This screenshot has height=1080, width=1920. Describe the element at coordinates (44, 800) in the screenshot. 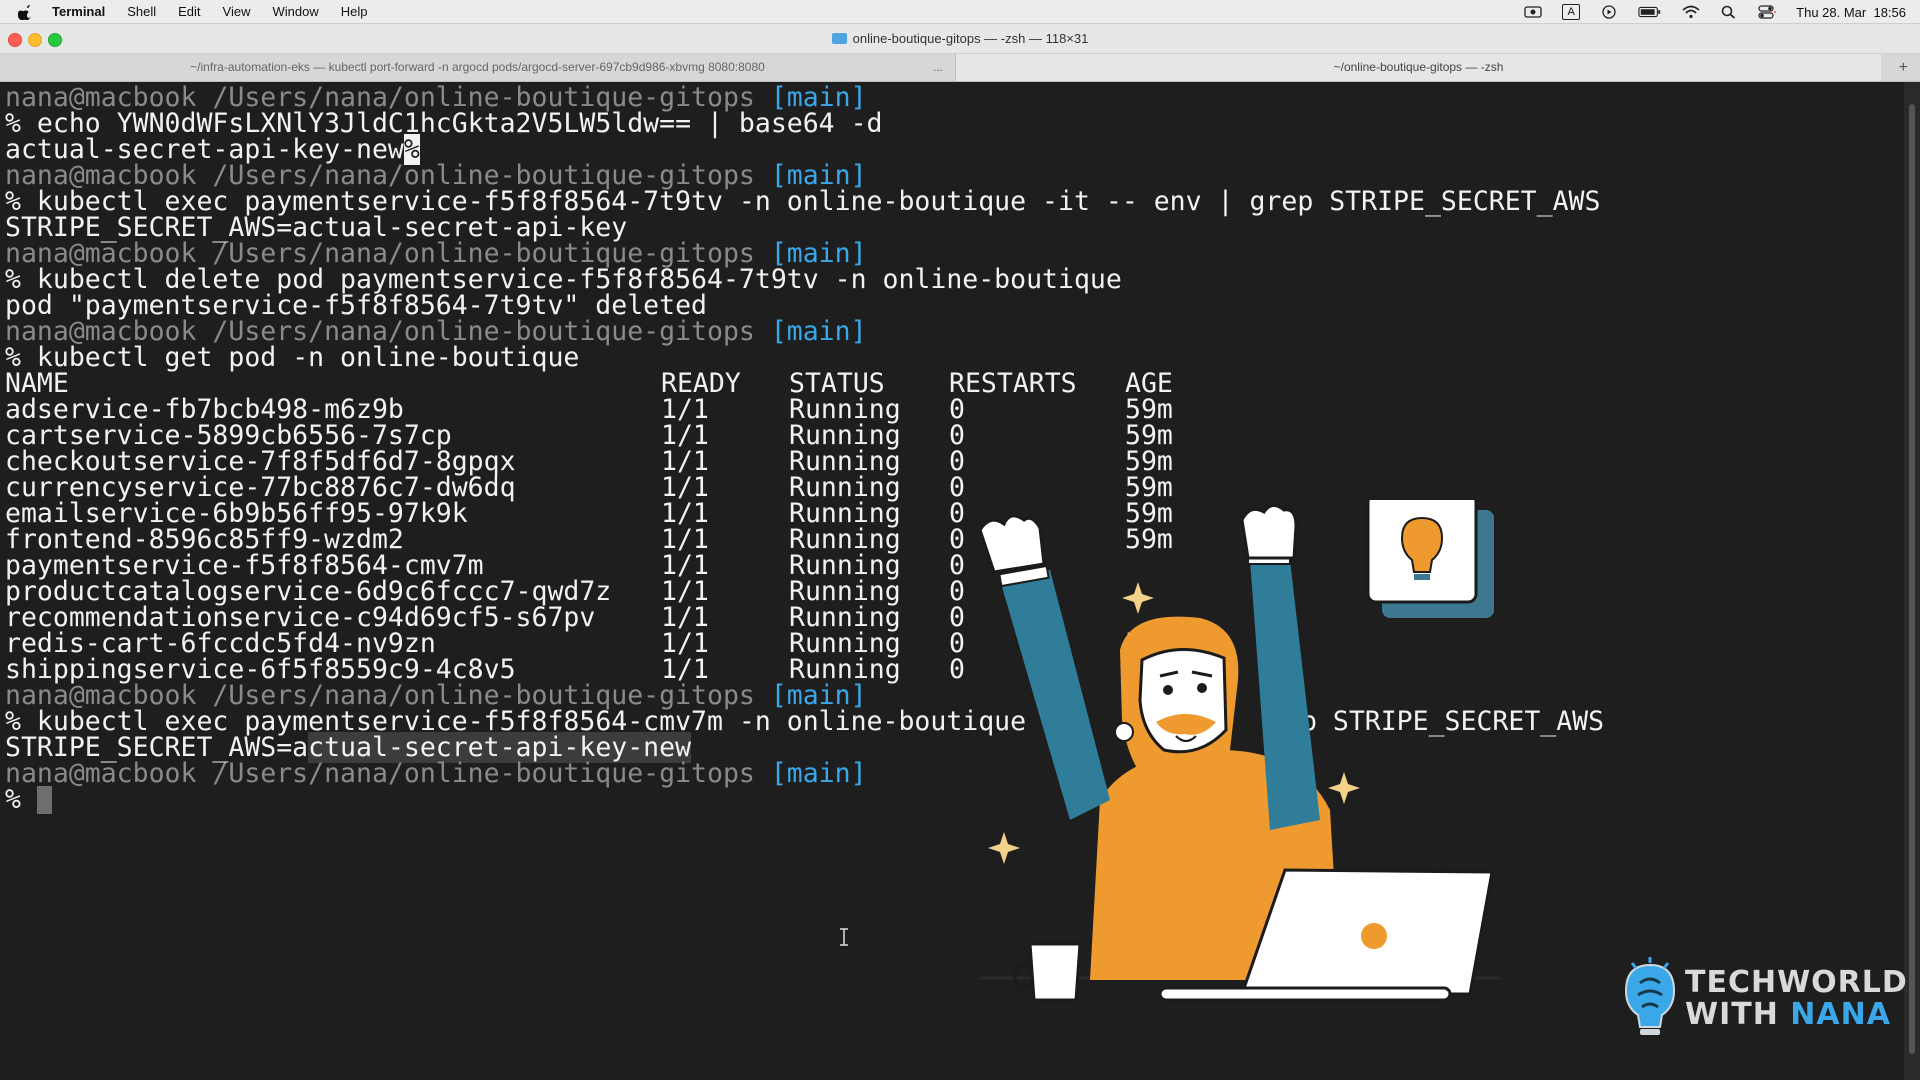

I see `text-cursor` at that location.